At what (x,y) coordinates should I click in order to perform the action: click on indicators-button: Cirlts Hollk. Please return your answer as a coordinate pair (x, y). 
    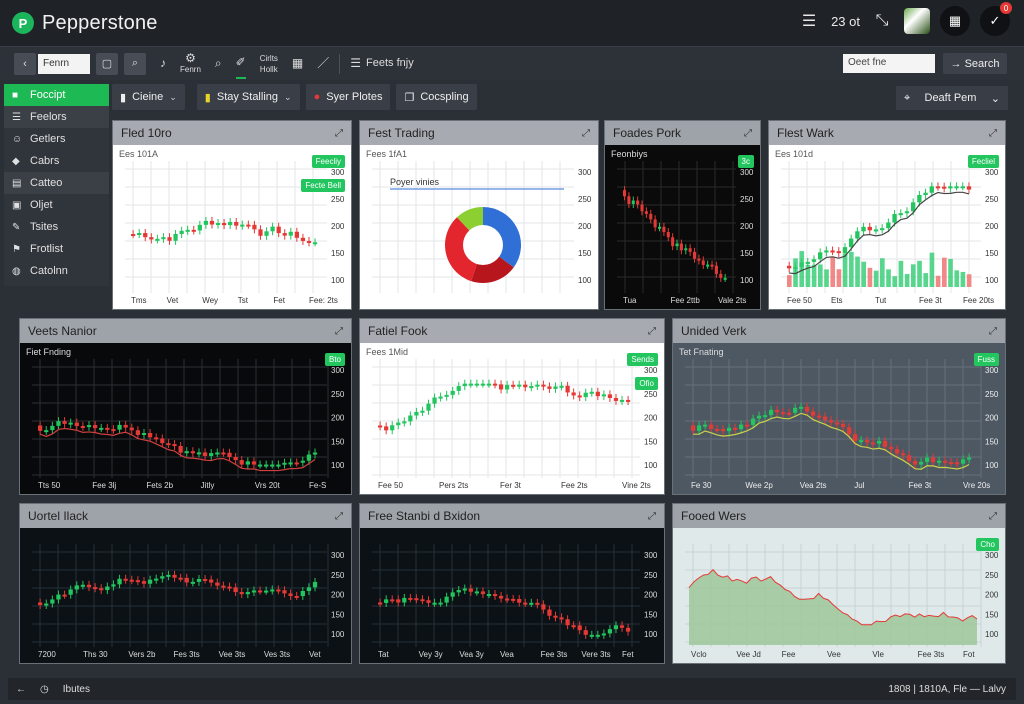
    Looking at the image, I should click on (269, 64).